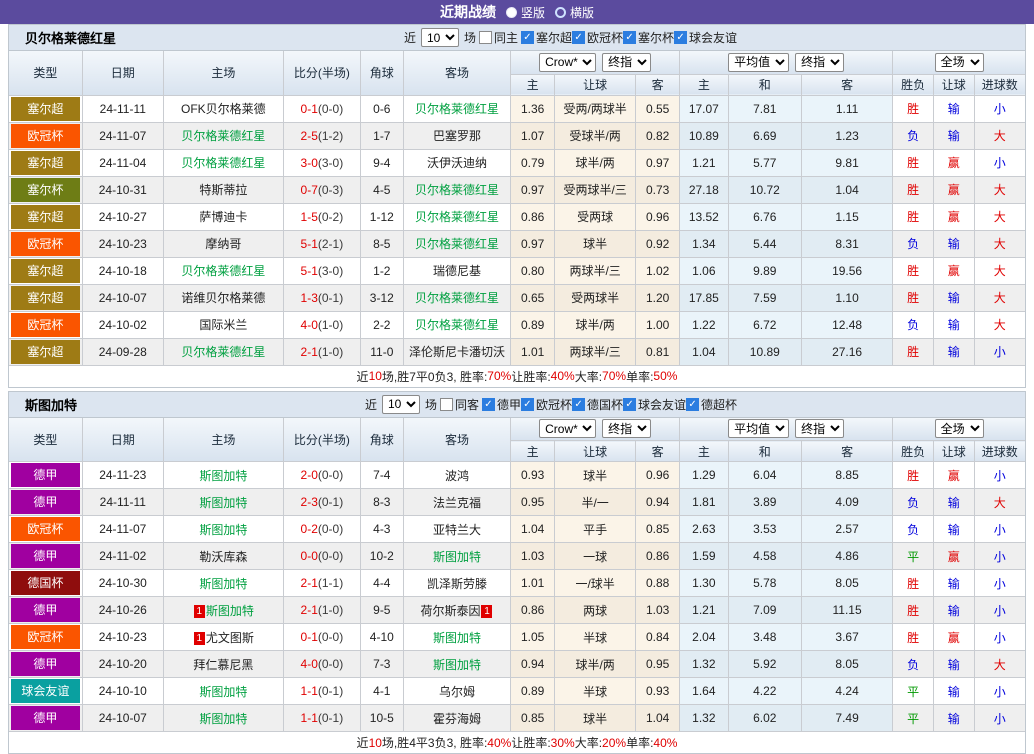  I want to click on league-filter-1-4: ✓球会友谊, so click(705, 37).